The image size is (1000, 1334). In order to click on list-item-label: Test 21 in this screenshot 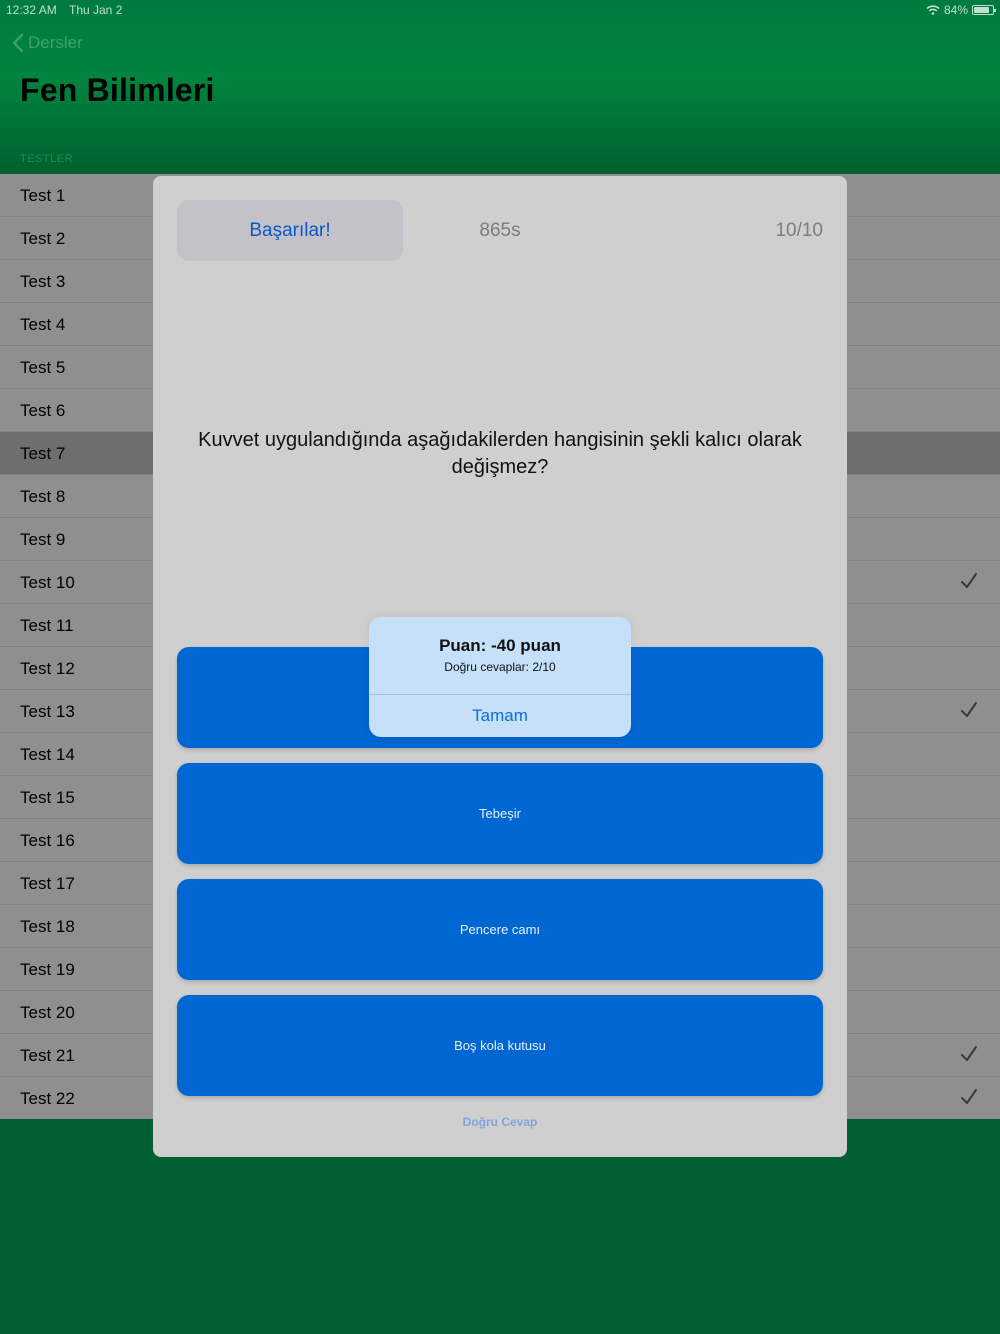, I will do `click(47, 1055)`.